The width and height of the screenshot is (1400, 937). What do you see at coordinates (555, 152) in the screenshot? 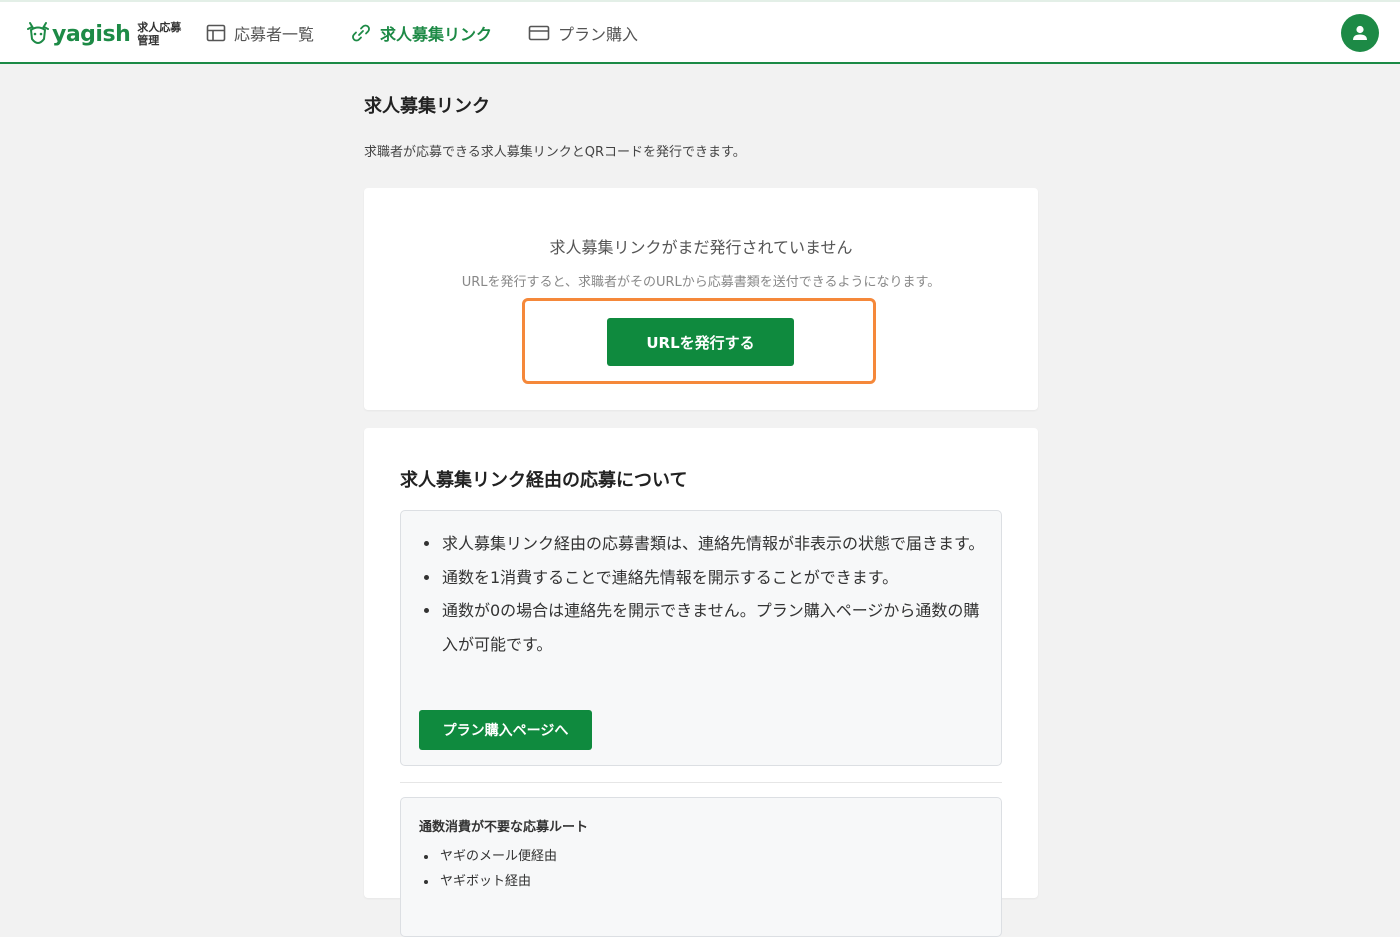
I see `page-description: 求職者が応募できる求人募集リンクとQRコードを発行できます。` at bounding box center [555, 152].